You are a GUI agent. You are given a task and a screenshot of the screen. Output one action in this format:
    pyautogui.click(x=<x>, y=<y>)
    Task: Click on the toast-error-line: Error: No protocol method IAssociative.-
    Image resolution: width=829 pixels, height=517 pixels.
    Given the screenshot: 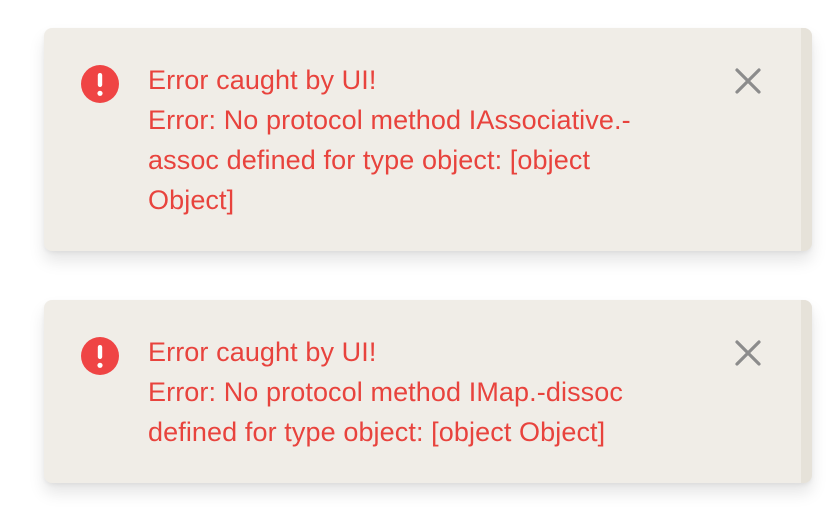 What is the action you would take?
    pyautogui.click(x=389, y=120)
    